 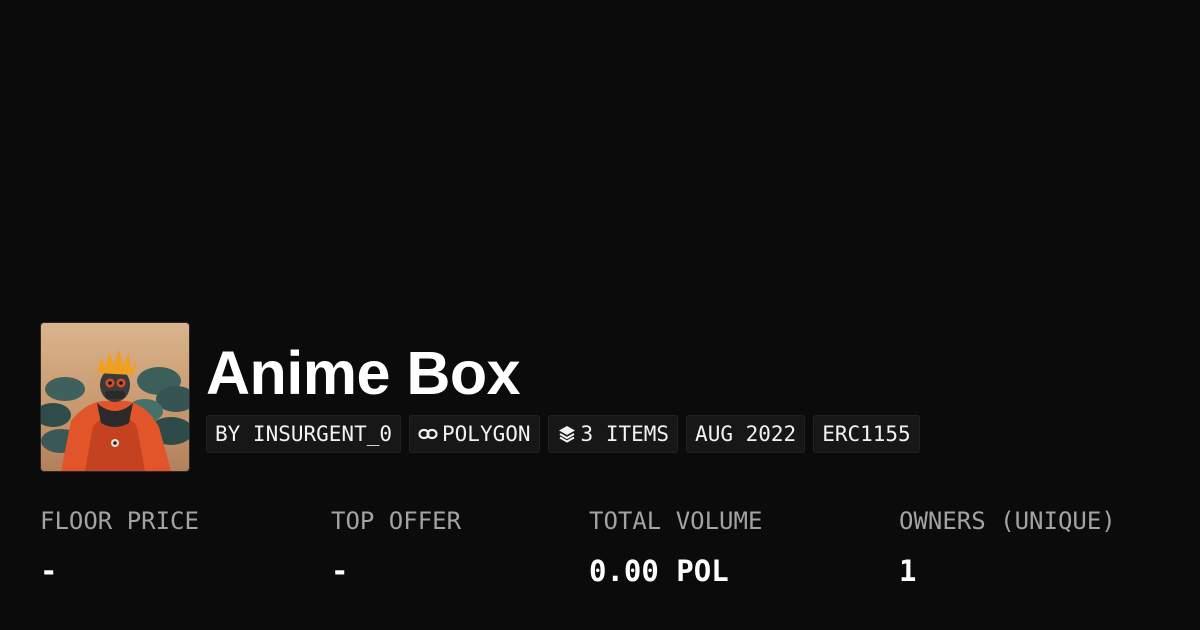 I want to click on polygon-link-icon, so click(x=428, y=434).